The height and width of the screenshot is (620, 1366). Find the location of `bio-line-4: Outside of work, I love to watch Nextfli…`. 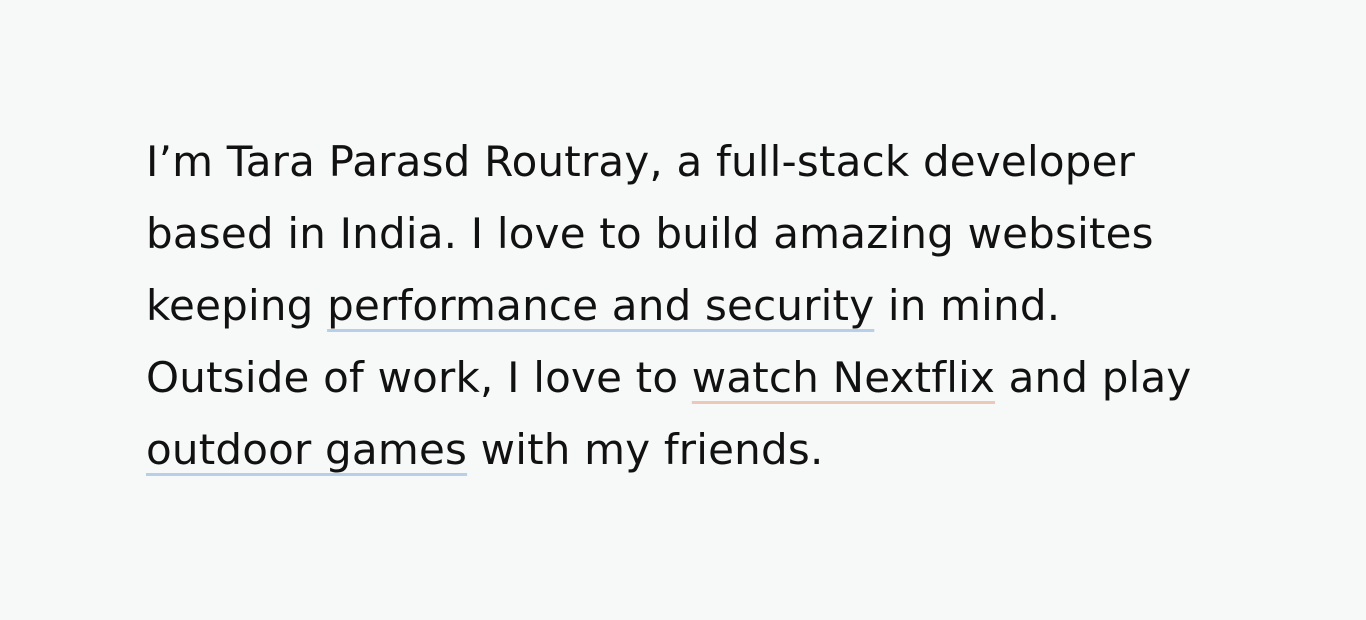

bio-line-4: Outside of work, I love to watch Nextfli… is located at coordinates (706, 378).